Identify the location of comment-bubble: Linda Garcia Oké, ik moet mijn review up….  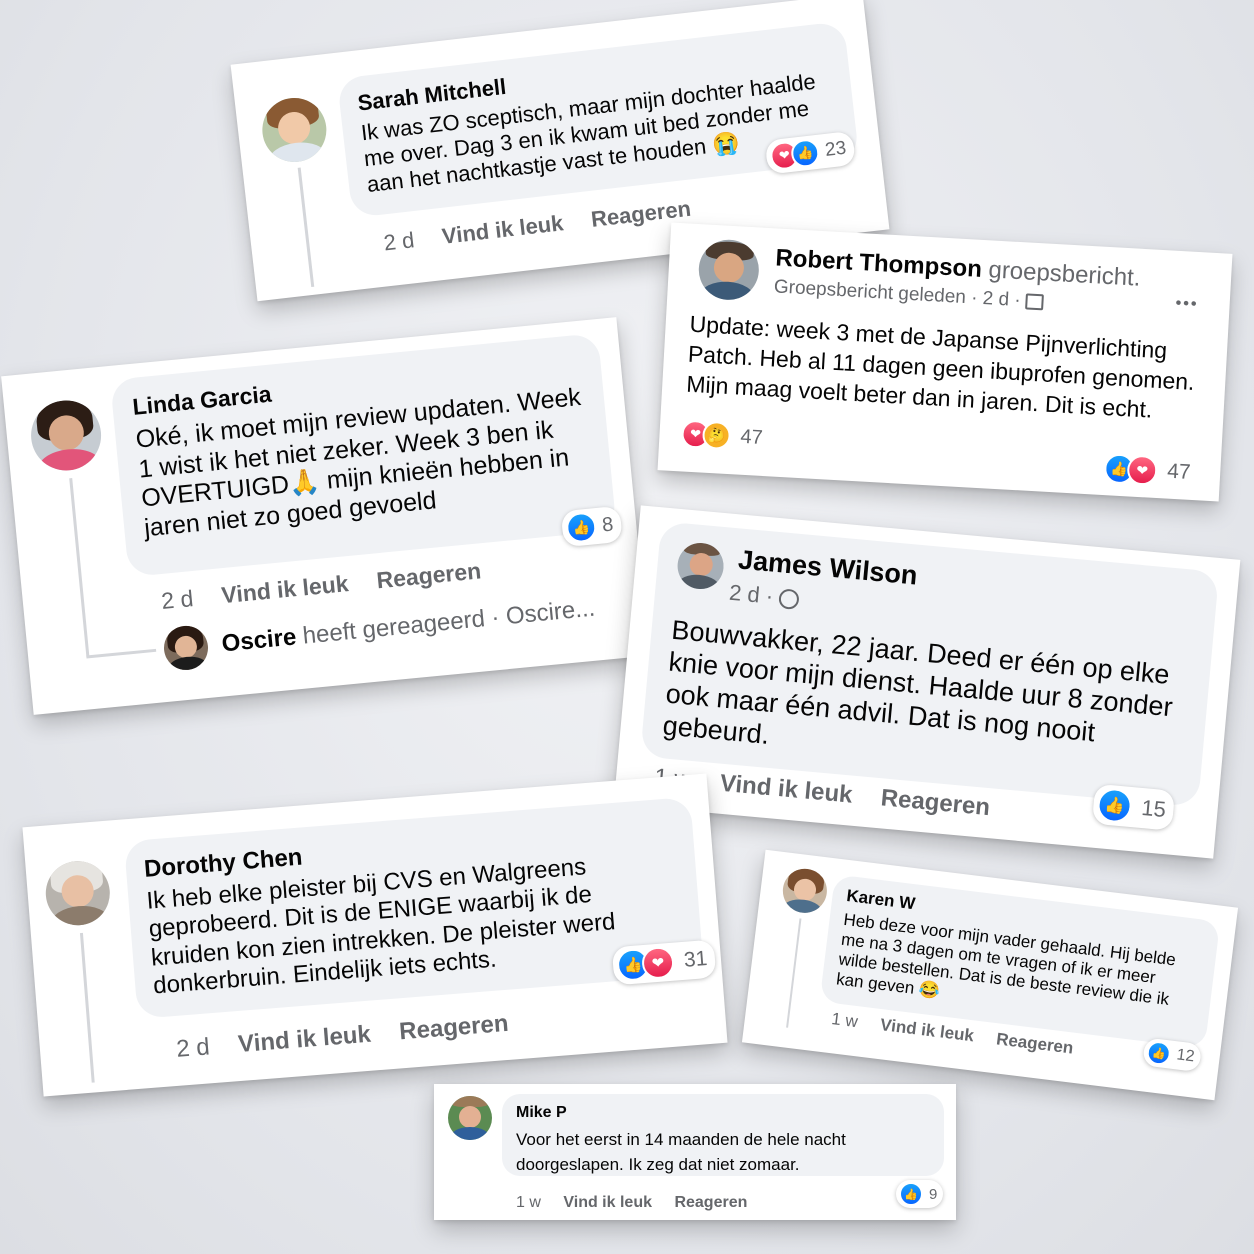
(363, 455).